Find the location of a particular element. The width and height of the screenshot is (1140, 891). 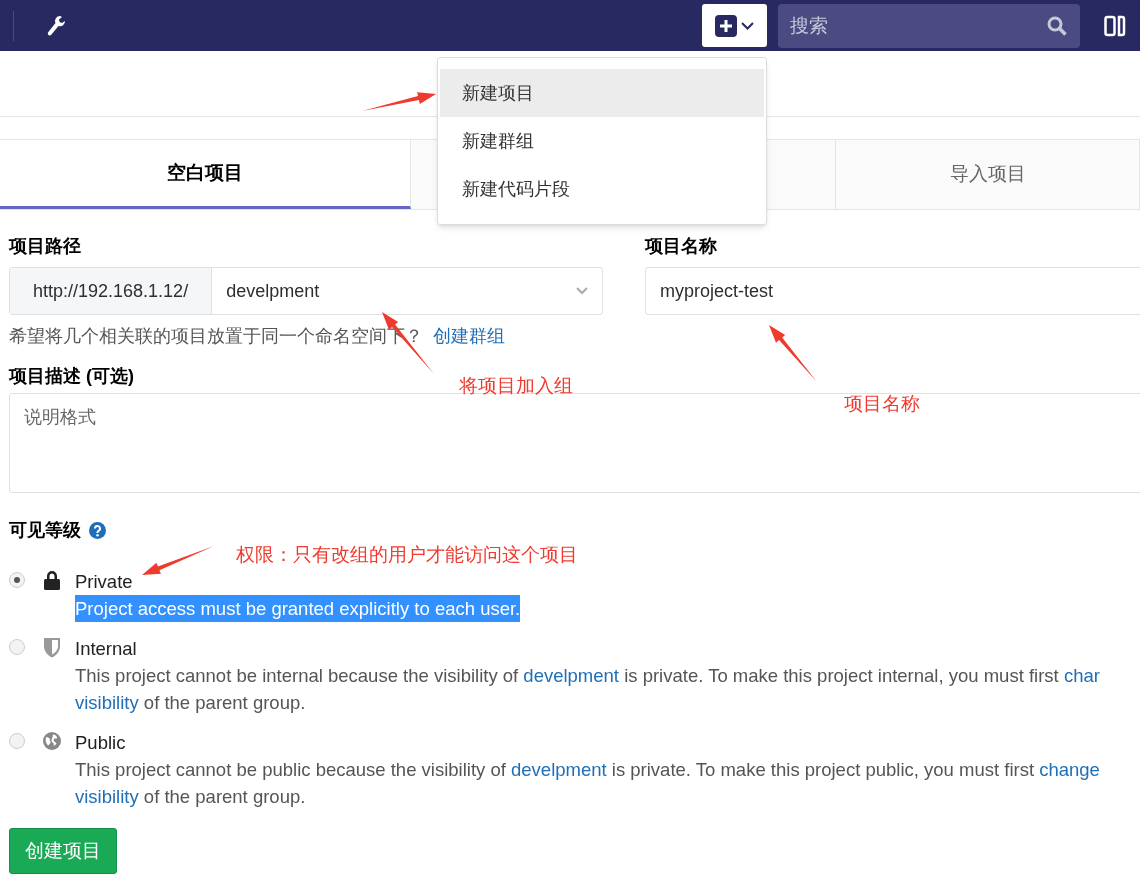

option-description: is private. To make this project internal, you must first is located at coordinates (841, 675).